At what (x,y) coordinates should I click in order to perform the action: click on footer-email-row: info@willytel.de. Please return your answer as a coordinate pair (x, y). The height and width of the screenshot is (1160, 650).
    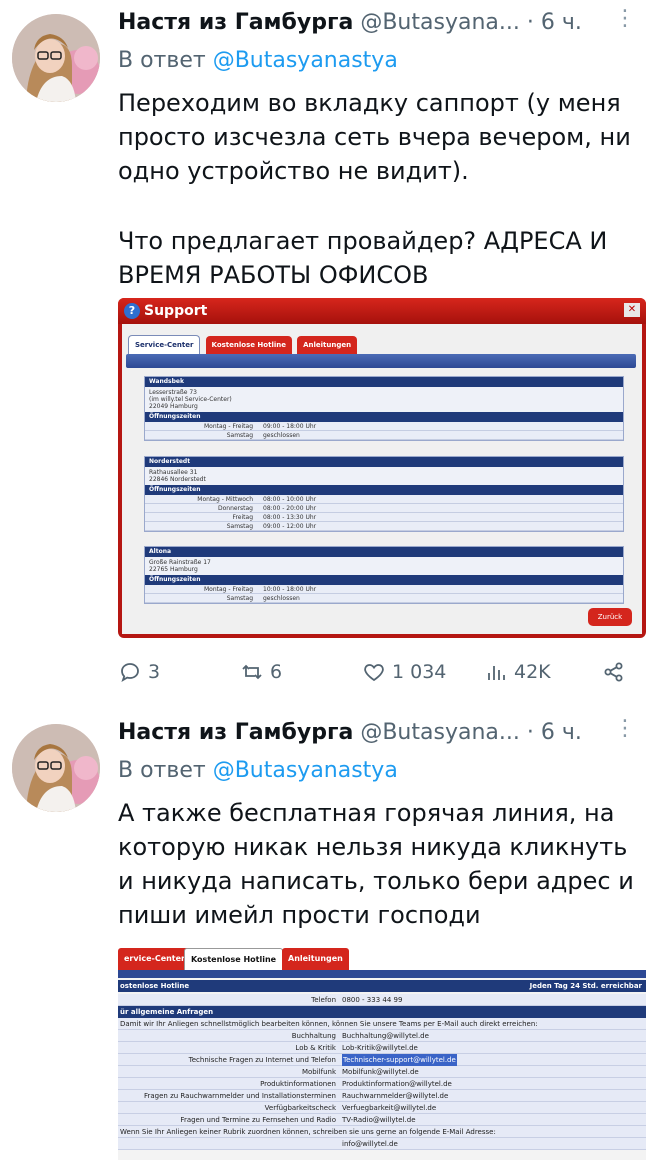
    Looking at the image, I should click on (382, 1144).